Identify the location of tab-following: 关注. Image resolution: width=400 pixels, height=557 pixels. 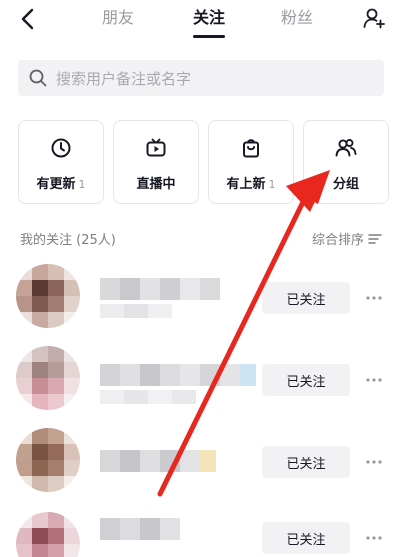
(209, 18).